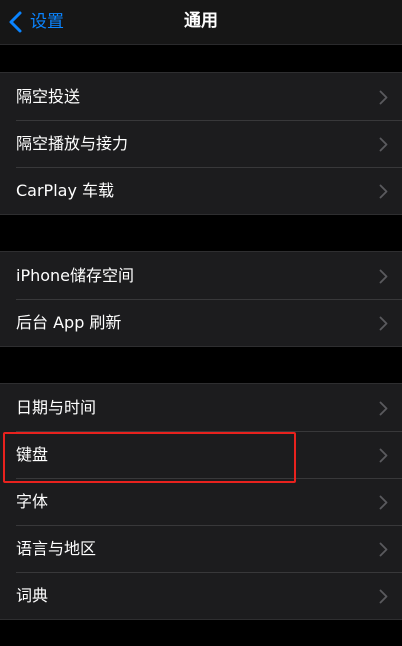  I want to click on row-airplay-handoff: 隔空播放与接力, so click(201, 143).